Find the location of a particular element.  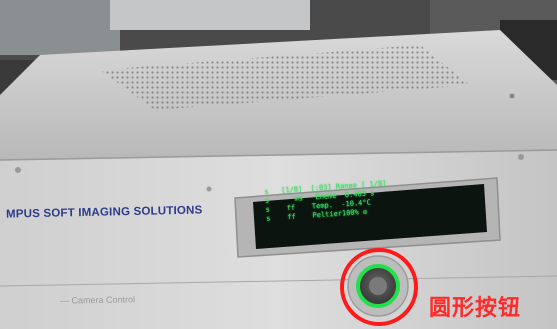

footer-label: — Camera Control is located at coordinates (97, 300).